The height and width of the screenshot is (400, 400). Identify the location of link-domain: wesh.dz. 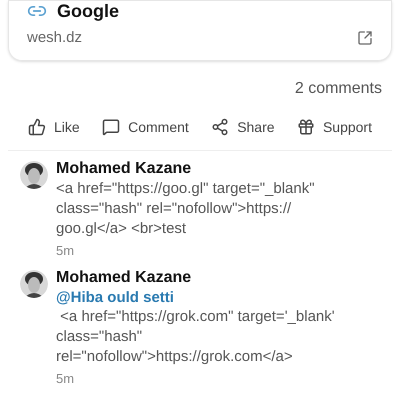
(54, 38).